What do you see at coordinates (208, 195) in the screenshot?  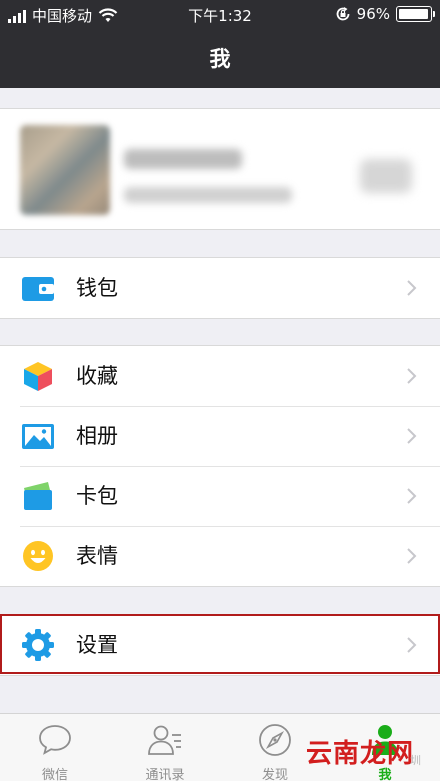 I see `profile-id-blurred` at bounding box center [208, 195].